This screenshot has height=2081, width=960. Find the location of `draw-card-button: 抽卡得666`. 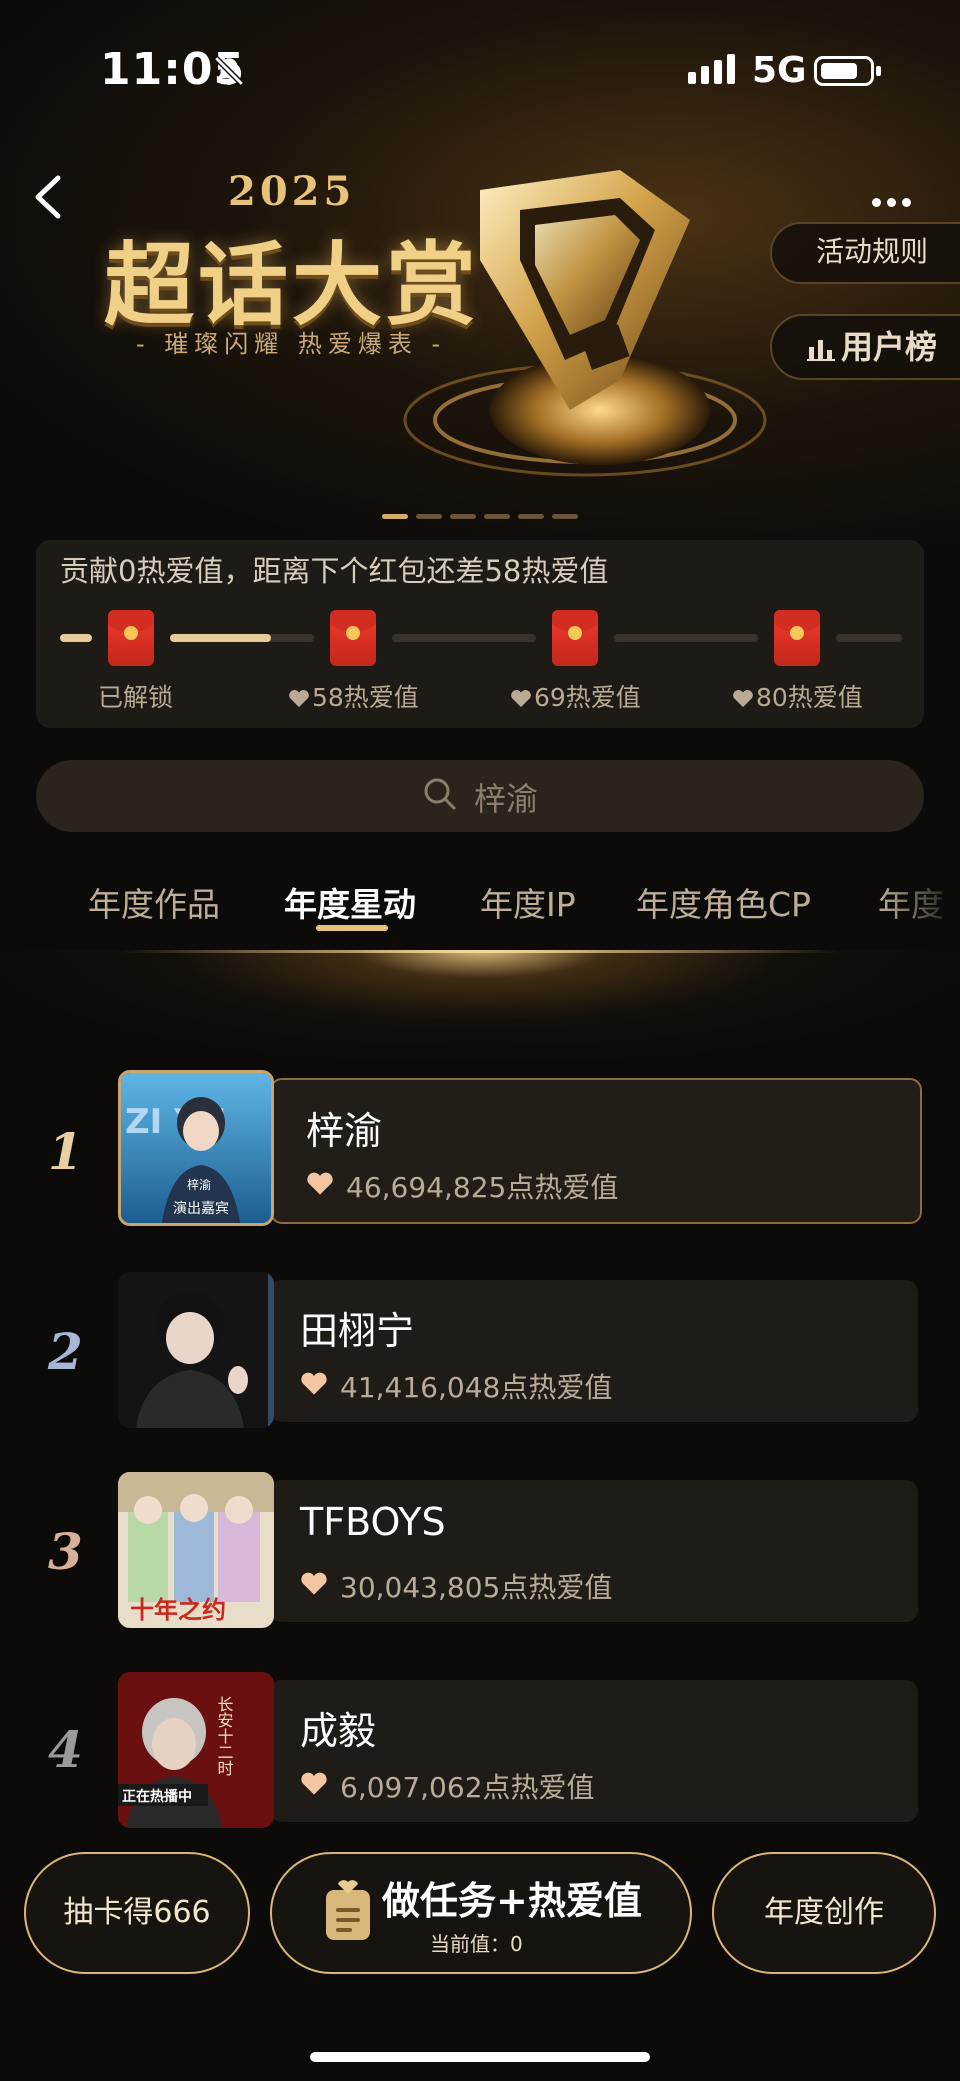

draw-card-button: 抽卡得666 is located at coordinates (137, 1913).